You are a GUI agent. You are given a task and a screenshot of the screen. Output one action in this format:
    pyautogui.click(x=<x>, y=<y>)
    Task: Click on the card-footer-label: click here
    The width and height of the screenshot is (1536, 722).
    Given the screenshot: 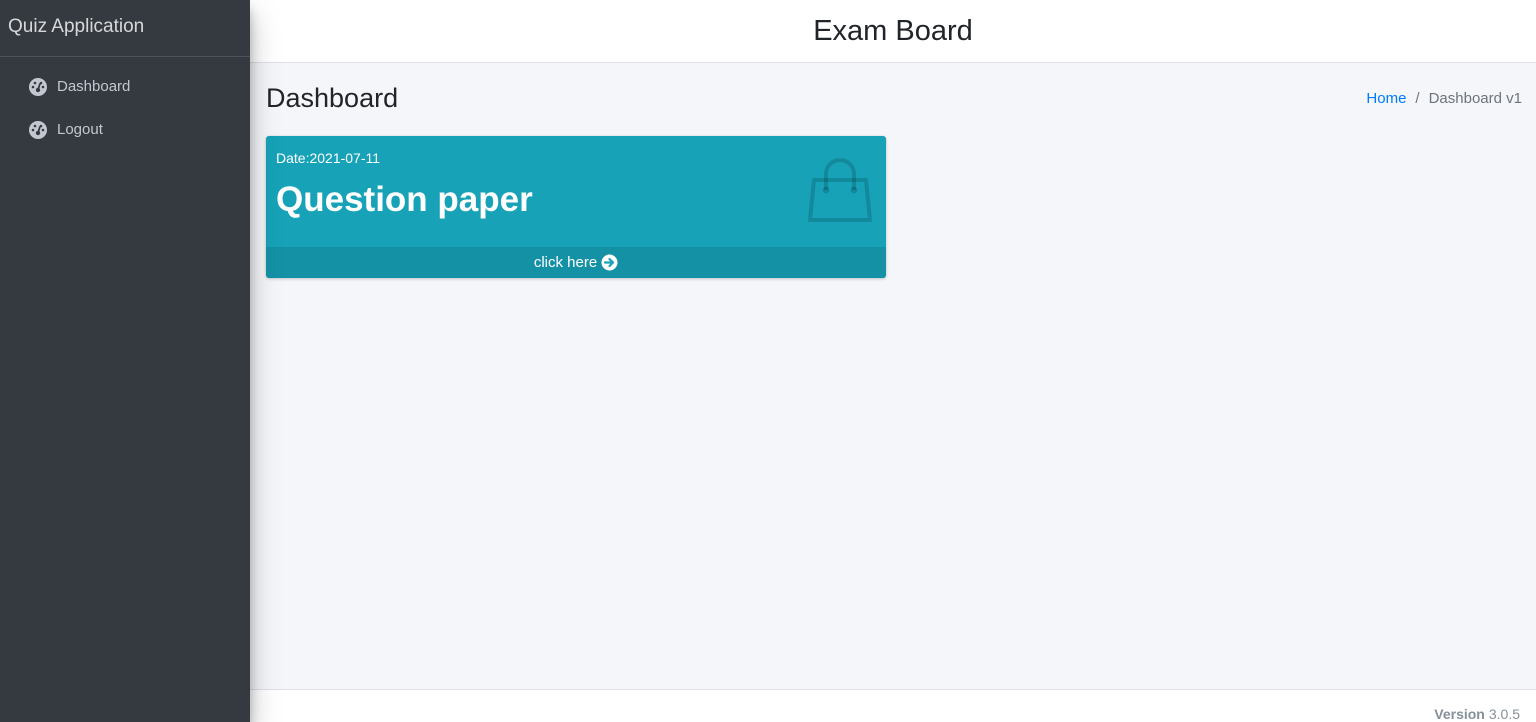 What is the action you would take?
    pyautogui.click(x=565, y=262)
    